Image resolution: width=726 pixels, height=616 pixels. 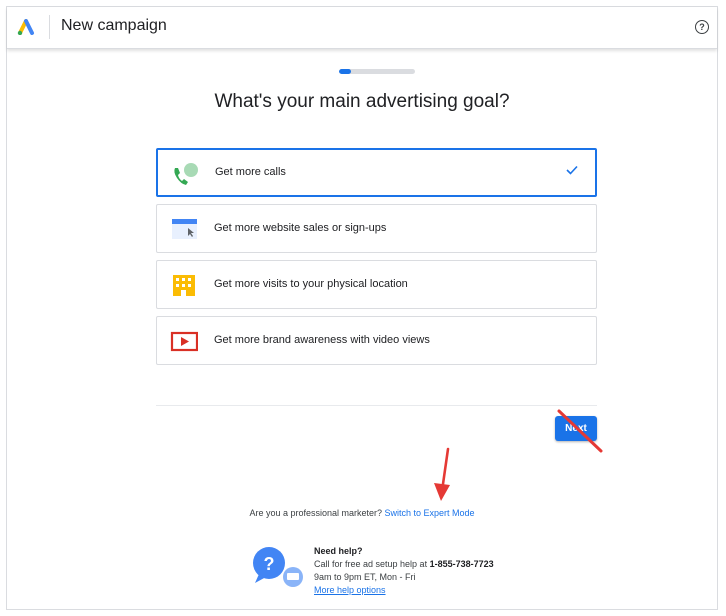 I want to click on goal-option-label: Get more calls, so click(x=250, y=172).